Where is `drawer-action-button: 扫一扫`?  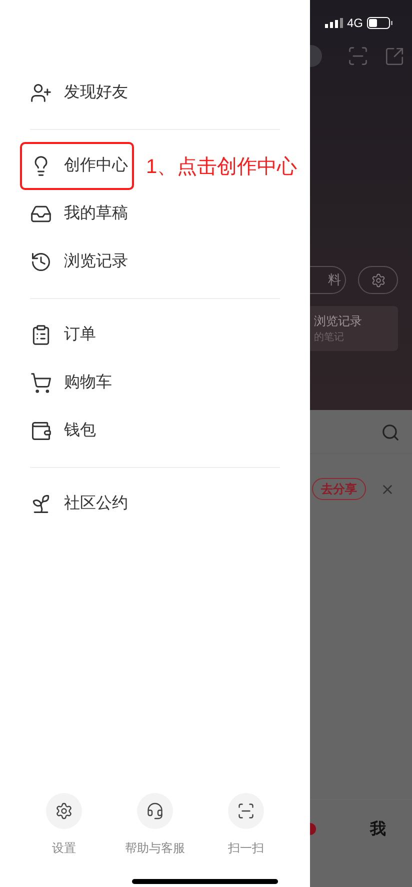
drawer-action-button: 扫一扫 is located at coordinates (246, 825).